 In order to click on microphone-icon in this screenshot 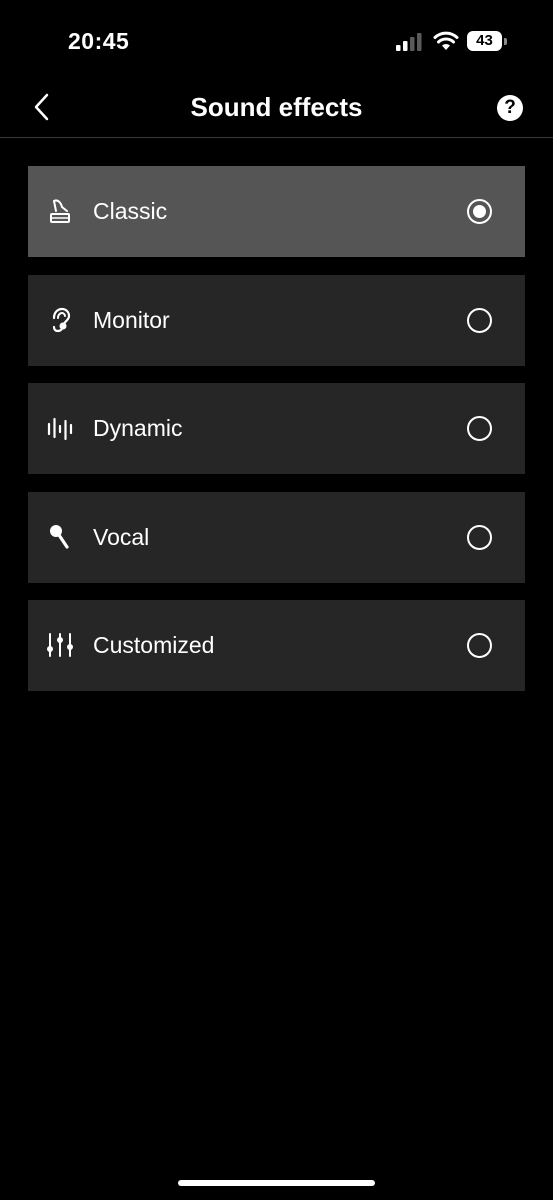, I will do `click(59, 536)`.